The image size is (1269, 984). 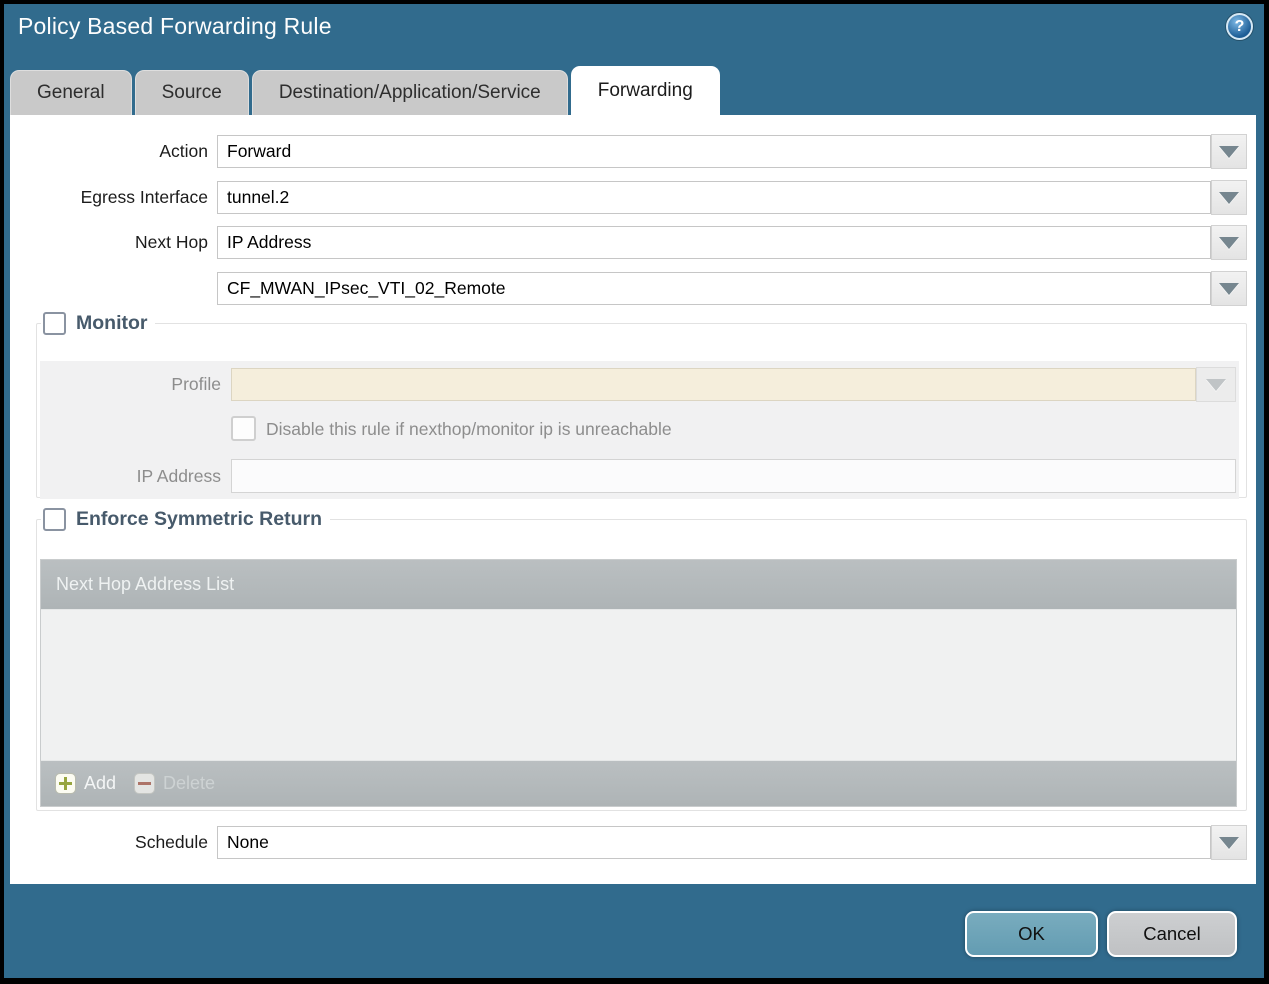 I want to click on egress-interface-label: Egress Interface, so click(x=144, y=197).